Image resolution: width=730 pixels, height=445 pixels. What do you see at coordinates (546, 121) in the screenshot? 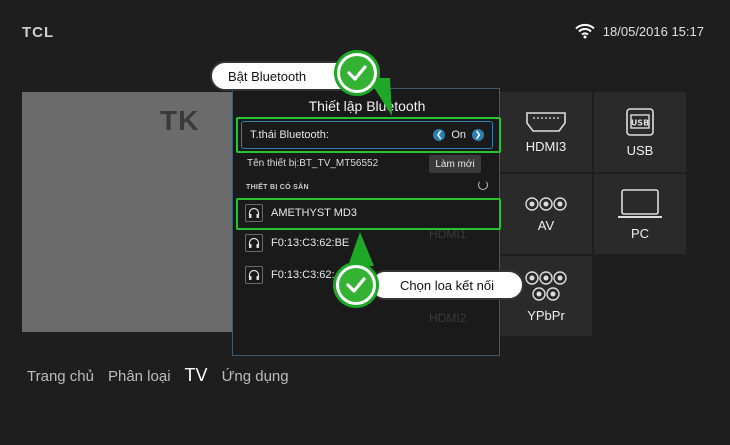
I see `hdmi-icon` at bounding box center [546, 121].